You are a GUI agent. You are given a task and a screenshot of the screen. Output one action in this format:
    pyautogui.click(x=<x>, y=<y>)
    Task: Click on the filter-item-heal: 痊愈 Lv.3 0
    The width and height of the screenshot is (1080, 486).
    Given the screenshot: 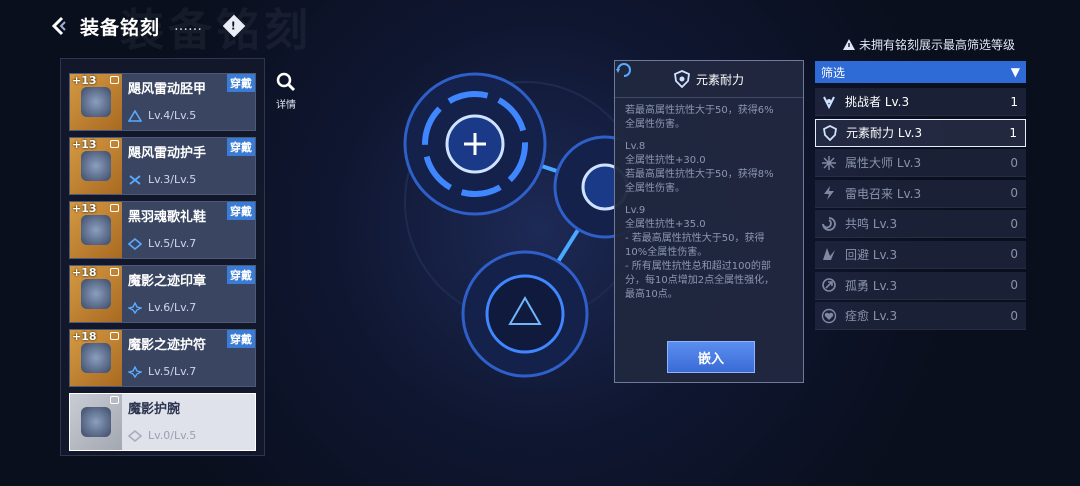 What is the action you would take?
    pyautogui.click(x=920, y=316)
    